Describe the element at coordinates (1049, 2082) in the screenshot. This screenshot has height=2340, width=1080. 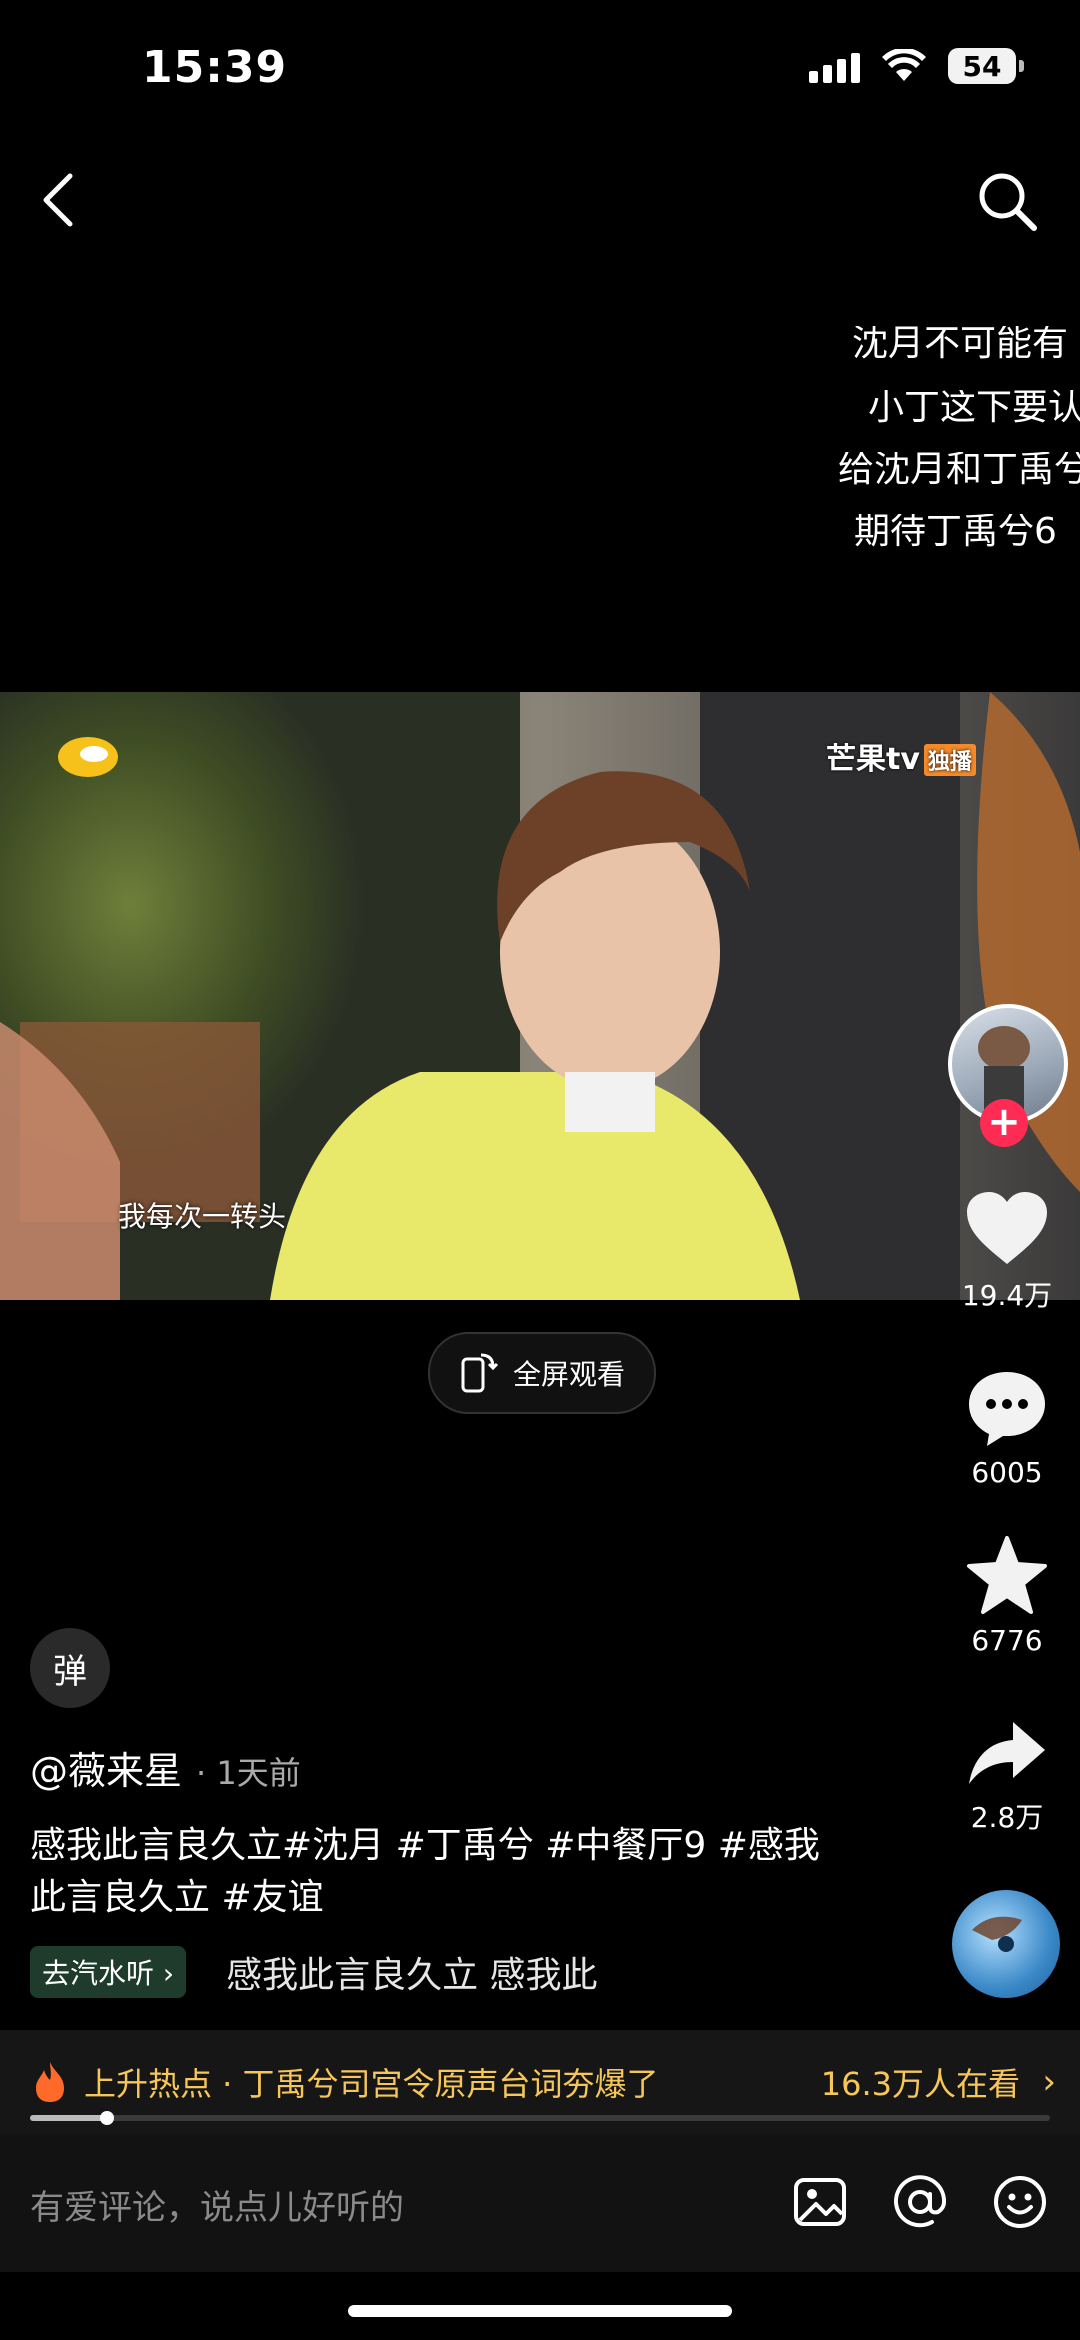
I see `chevron-right-icon: ›` at that location.